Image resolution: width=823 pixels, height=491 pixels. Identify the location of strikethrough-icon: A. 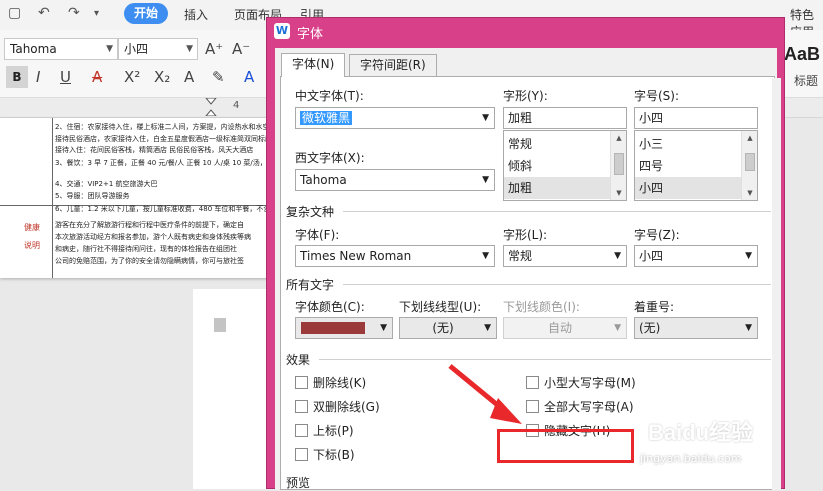
(97, 77).